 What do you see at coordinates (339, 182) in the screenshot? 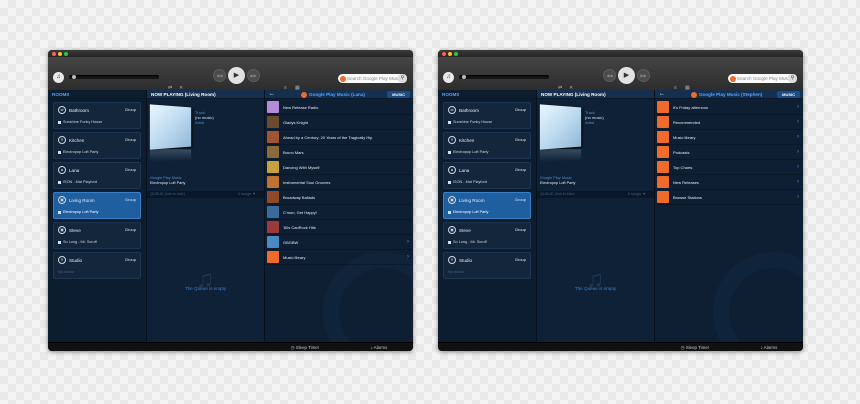
I see `music-list-item: Instrumental Soul Grooves` at bounding box center [339, 182].